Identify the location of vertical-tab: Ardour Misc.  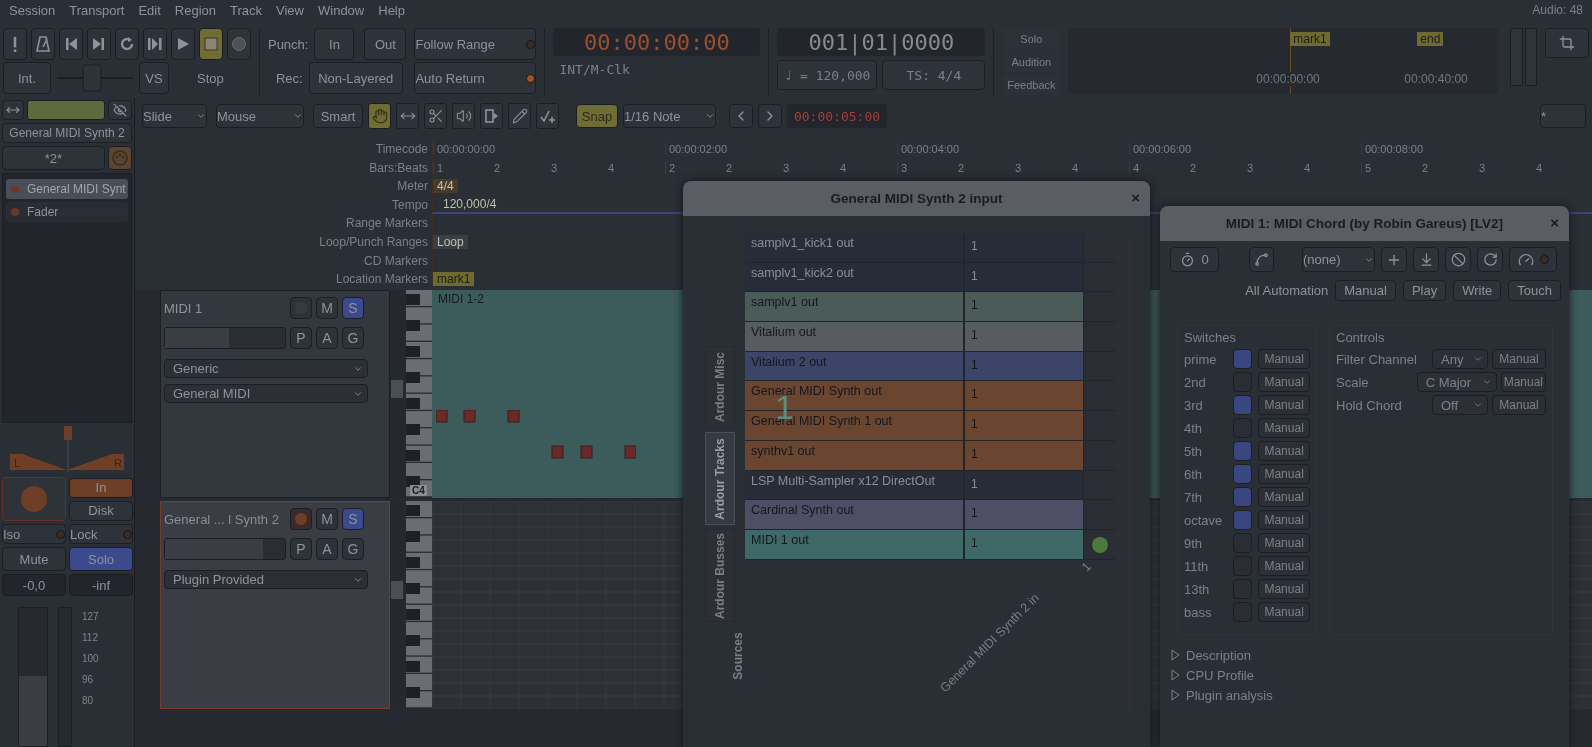
(720, 387).